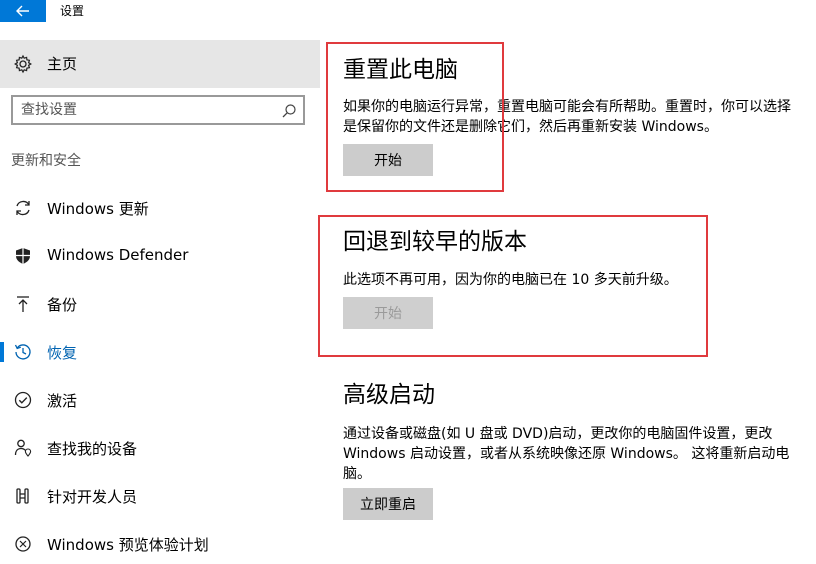  I want to click on sidebar-item-backup: 备份, so click(160, 304).